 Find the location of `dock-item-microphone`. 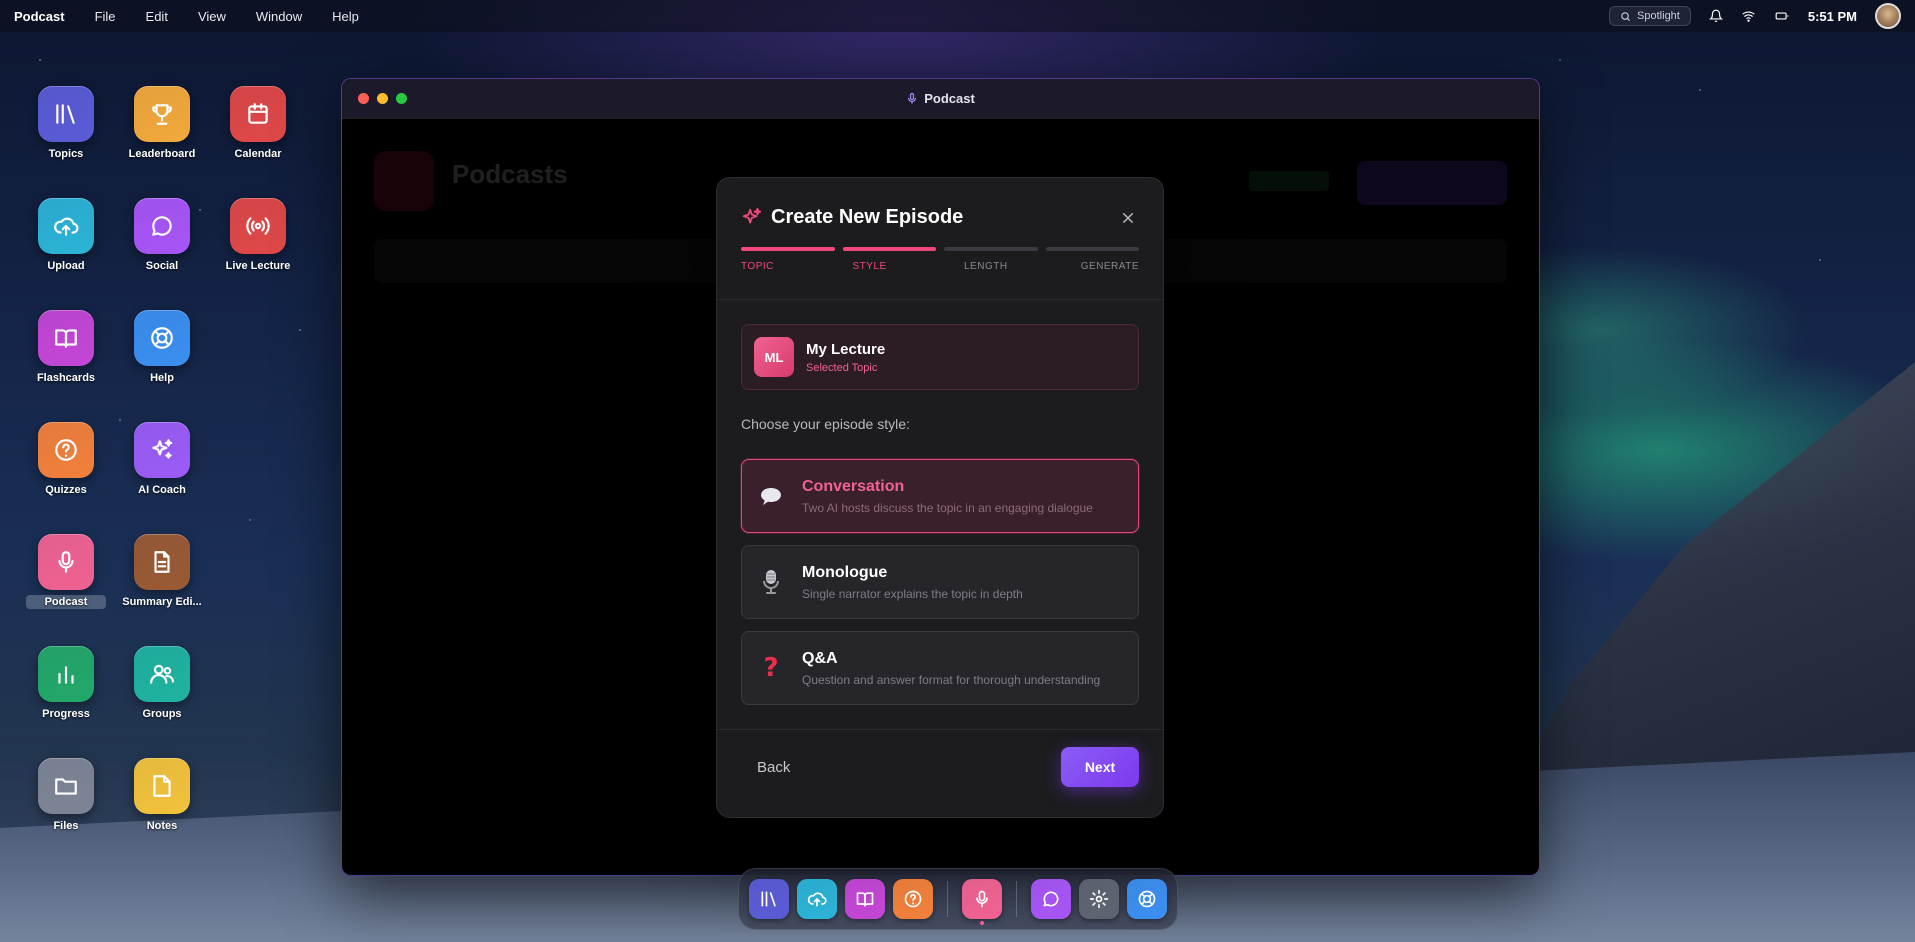

dock-item-microphone is located at coordinates (982, 902).